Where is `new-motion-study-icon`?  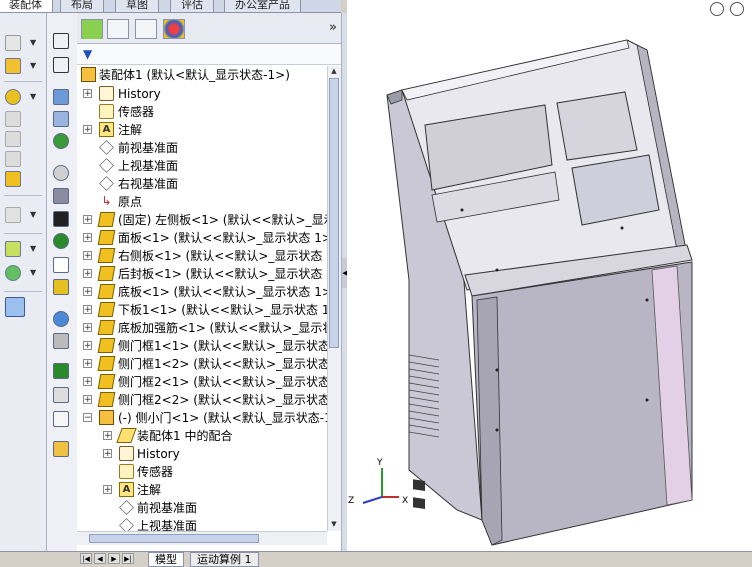 new-motion-study-icon is located at coordinates (13, 249).